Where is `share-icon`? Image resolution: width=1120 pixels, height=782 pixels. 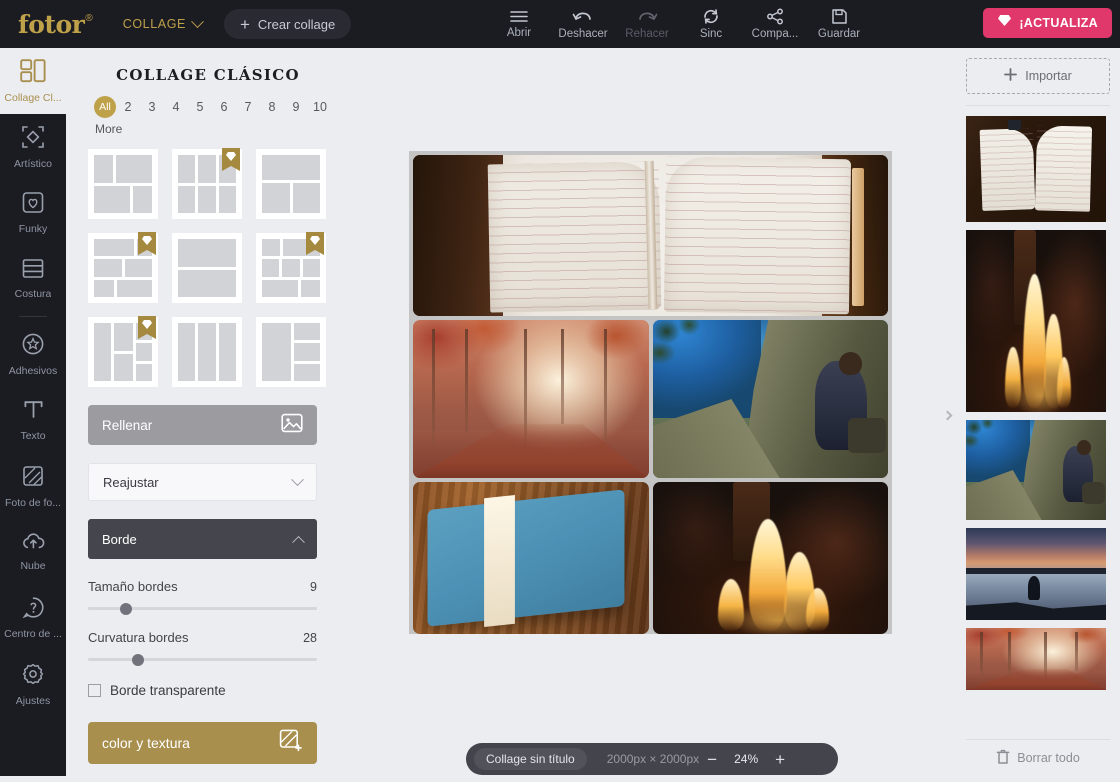 share-icon is located at coordinates (775, 16).